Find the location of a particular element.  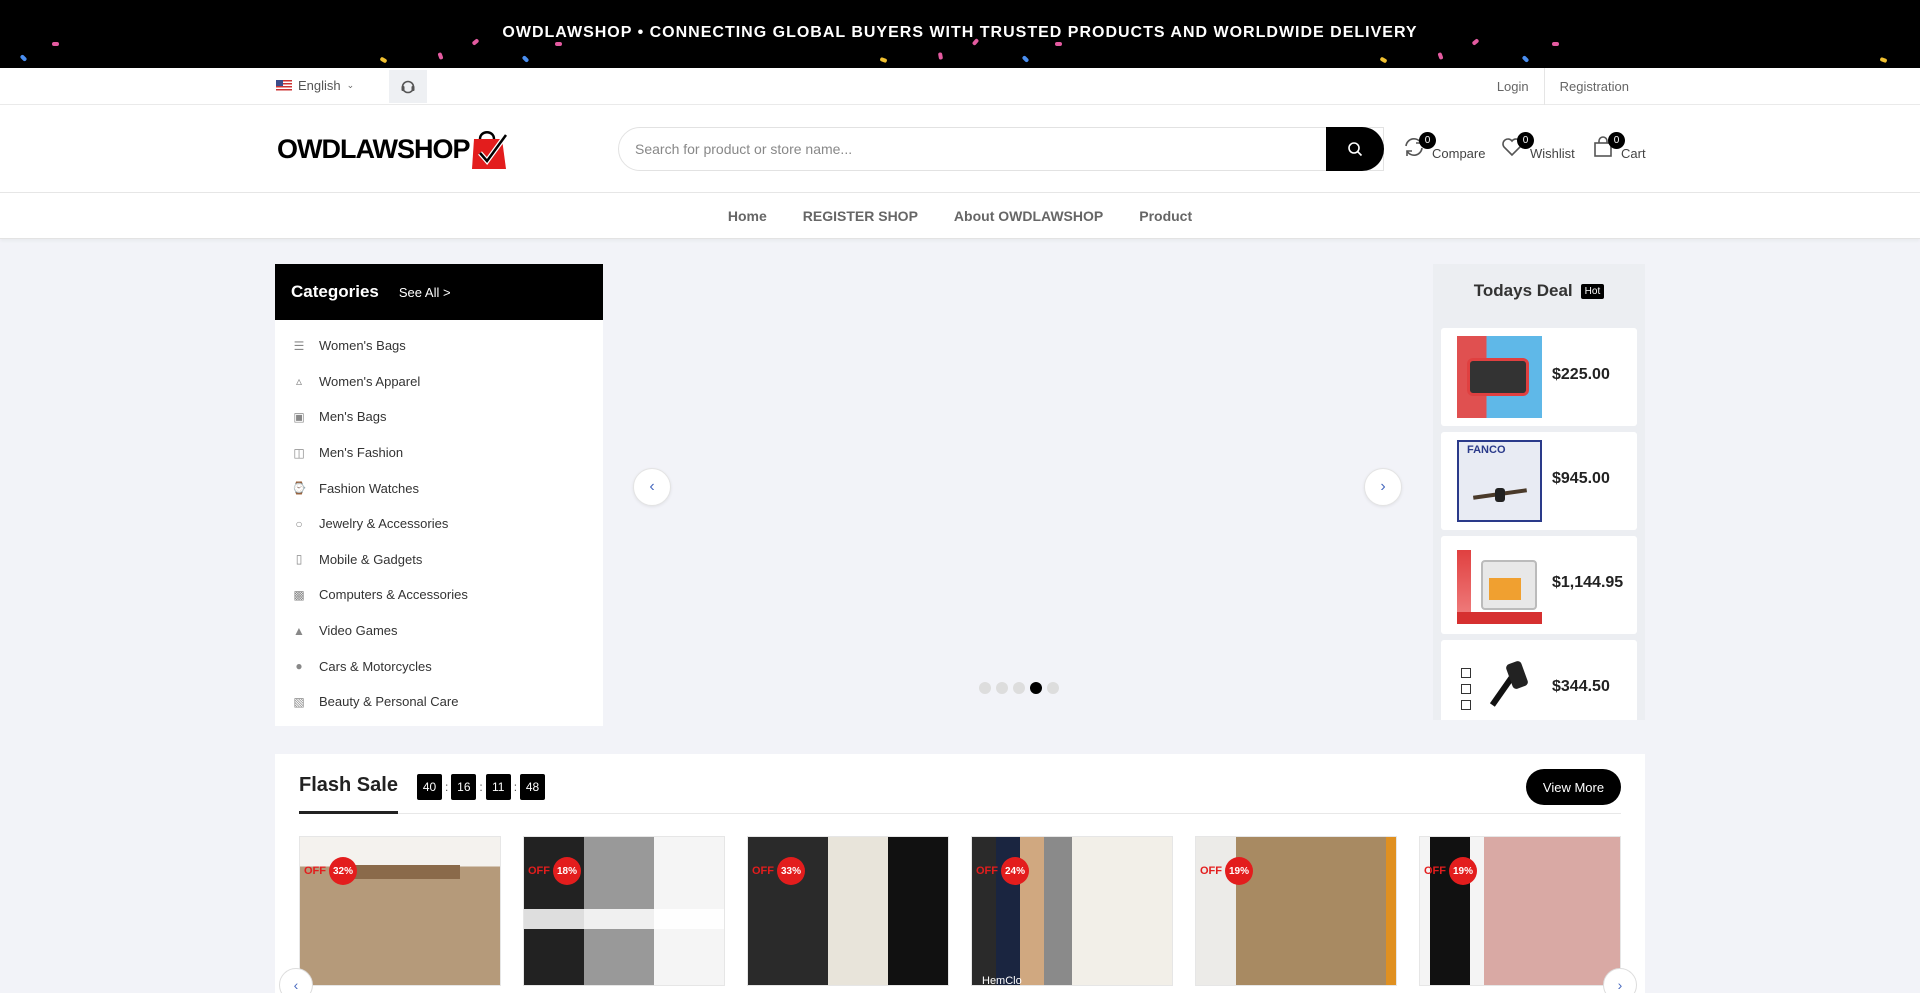

search-input is located at coordinates (985, 149).